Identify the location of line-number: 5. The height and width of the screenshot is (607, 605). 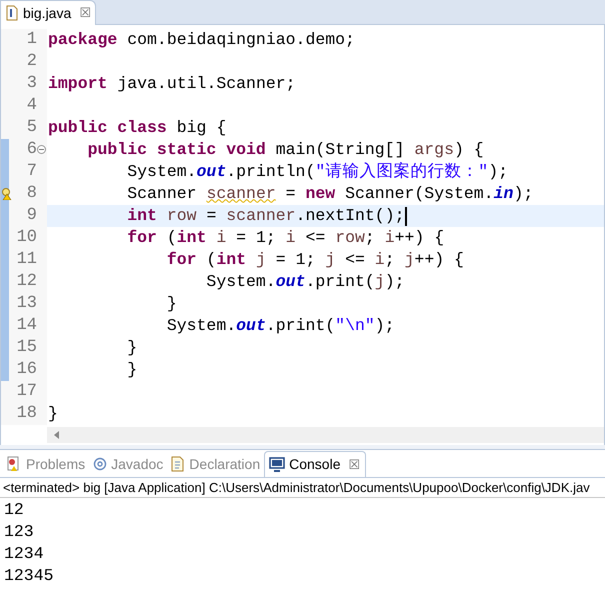
(31, 128).